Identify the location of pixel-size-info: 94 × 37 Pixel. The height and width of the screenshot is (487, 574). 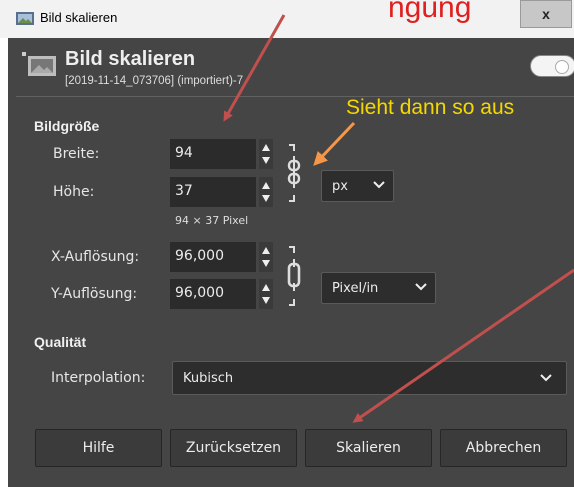
(212, 220).